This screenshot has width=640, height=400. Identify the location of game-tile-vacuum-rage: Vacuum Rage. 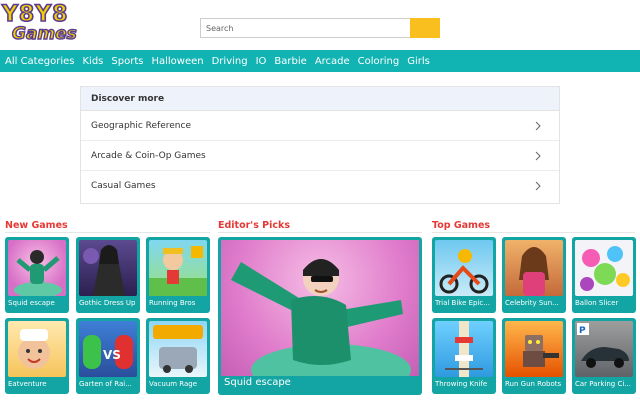
(178, 356).